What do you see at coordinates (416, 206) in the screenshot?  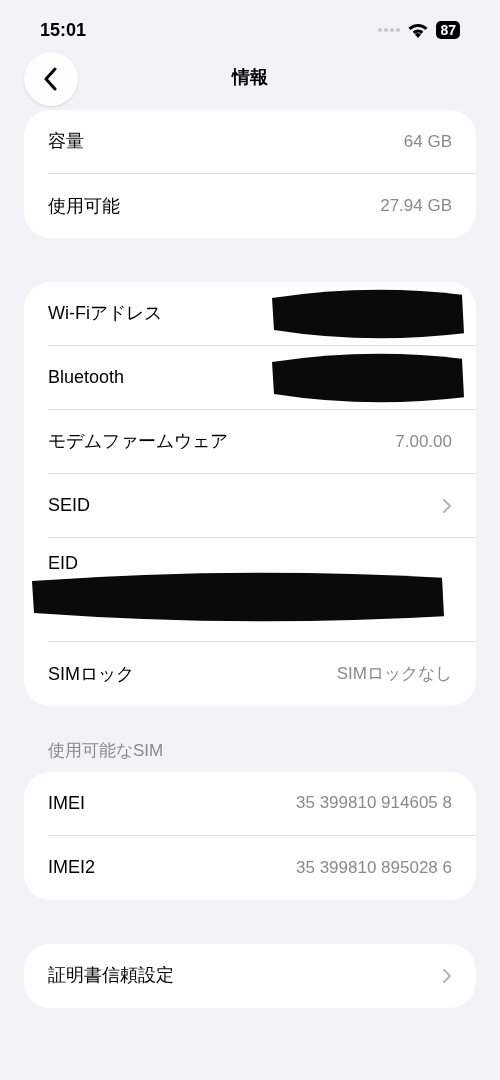 I see `row-value: 27.94 GB` at bounding box center [416, 206].